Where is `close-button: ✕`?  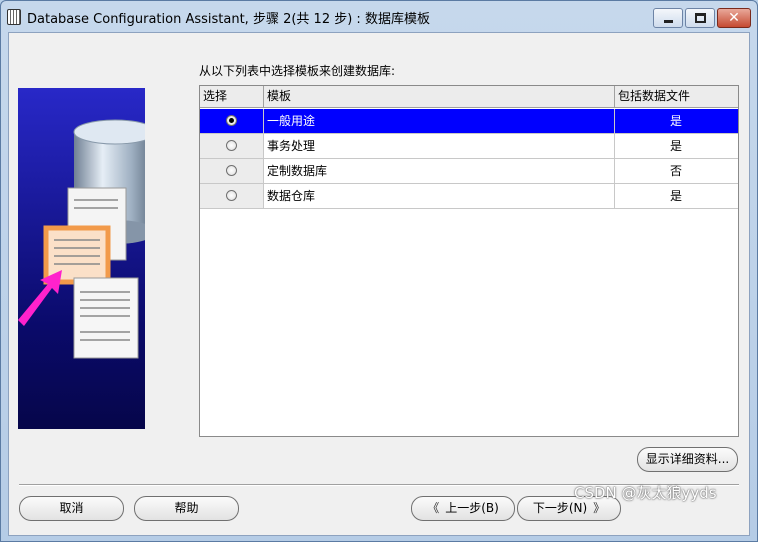
close-button: ✕ is located at coordinates (734, 18).